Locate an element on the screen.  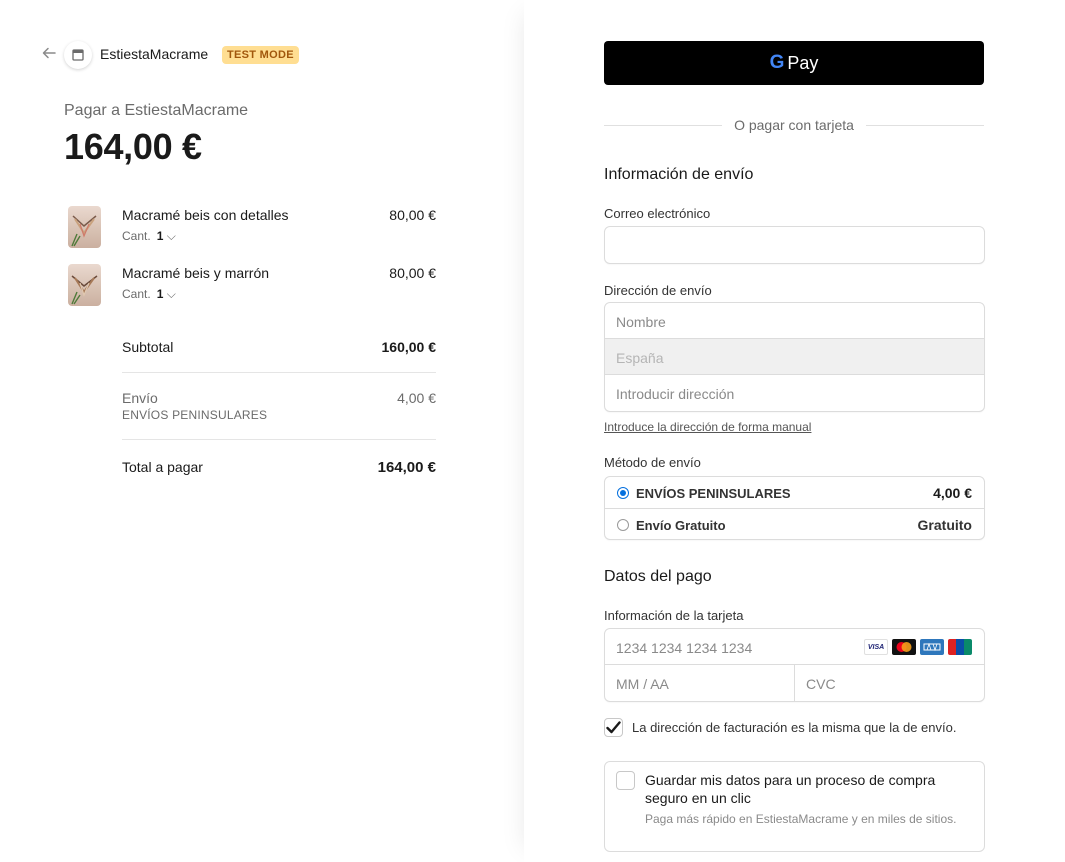
shipping-method-name: ENVÍOS PENINSULARES is located at coordinates (195, 415).